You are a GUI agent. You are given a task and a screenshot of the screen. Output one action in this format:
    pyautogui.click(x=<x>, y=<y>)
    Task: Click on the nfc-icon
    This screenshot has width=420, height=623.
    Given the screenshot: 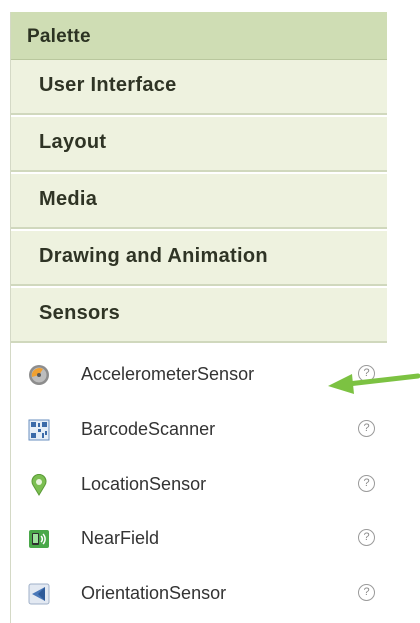 What is the action you would take?
    pyautogui.click(x=39, y=539)
    